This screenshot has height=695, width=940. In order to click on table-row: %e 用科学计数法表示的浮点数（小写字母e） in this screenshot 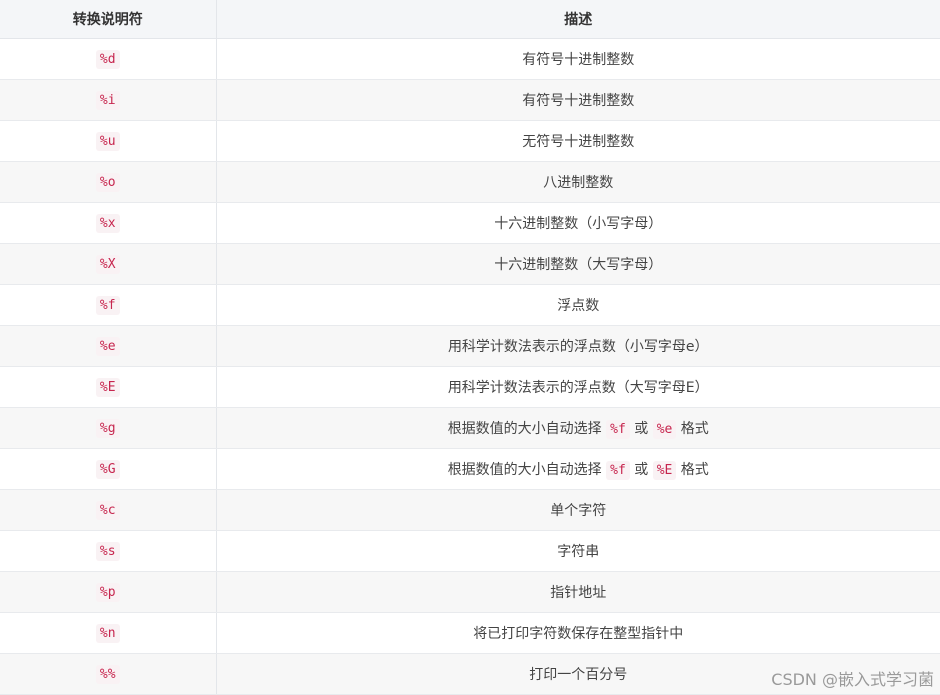, I will do `click(470, 346)`.